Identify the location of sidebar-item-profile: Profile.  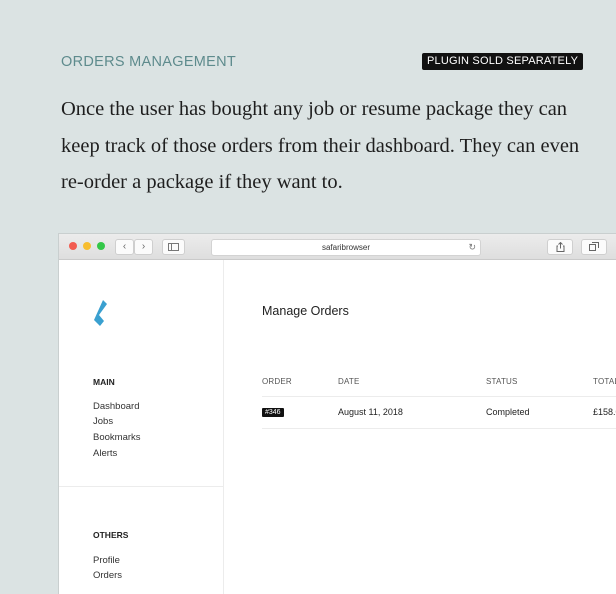
(106, 560).